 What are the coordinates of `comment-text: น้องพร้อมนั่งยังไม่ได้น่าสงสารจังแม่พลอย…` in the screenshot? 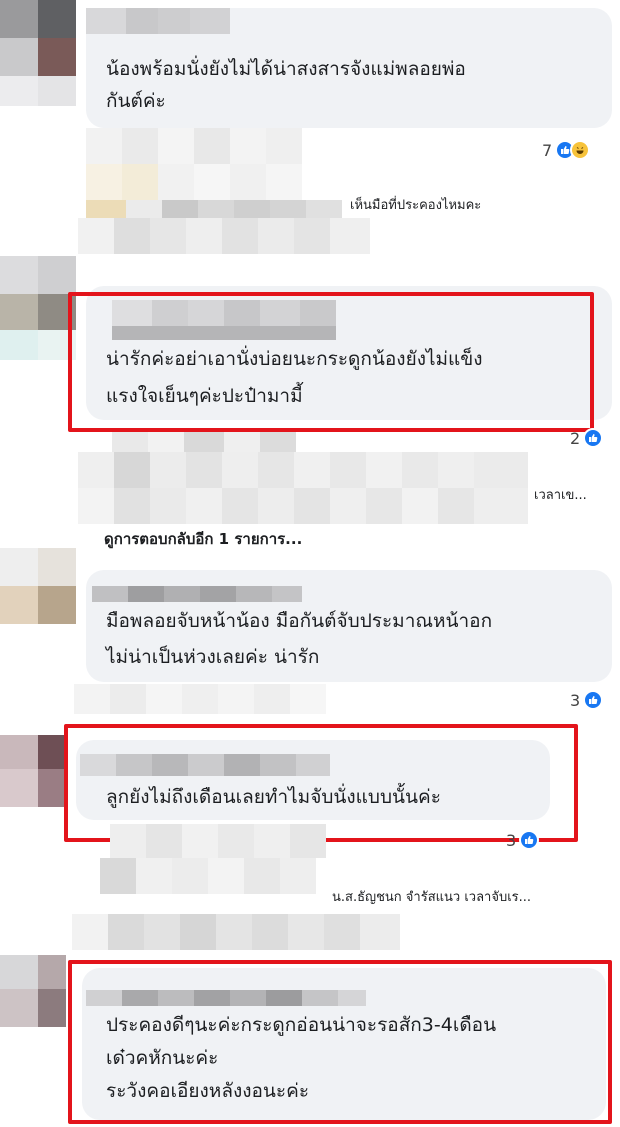 It's located at (286, 69).